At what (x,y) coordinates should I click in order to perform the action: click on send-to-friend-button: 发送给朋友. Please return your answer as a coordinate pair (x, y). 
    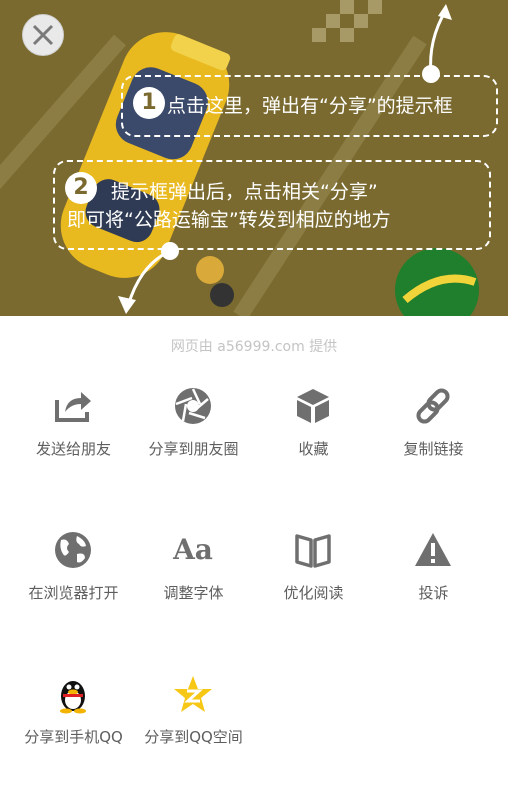
    Looking at the image, I should click on (73, 441).